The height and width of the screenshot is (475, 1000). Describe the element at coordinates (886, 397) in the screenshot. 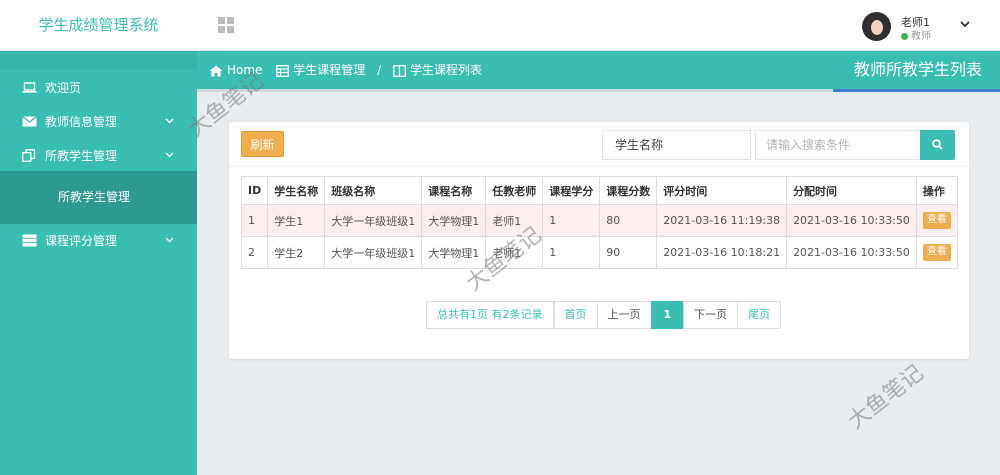

I see `watermark: 大鱼笔记` at that location.